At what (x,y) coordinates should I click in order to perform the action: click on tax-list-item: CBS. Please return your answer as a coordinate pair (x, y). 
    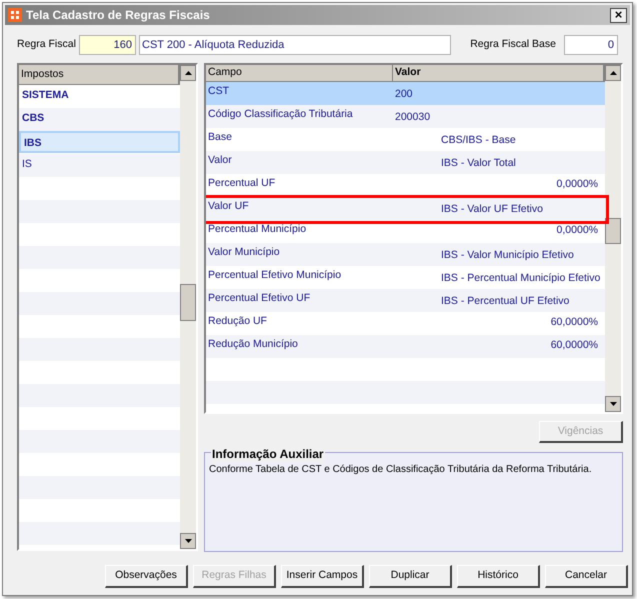
    Looking at the image, I should click on (99, 119).